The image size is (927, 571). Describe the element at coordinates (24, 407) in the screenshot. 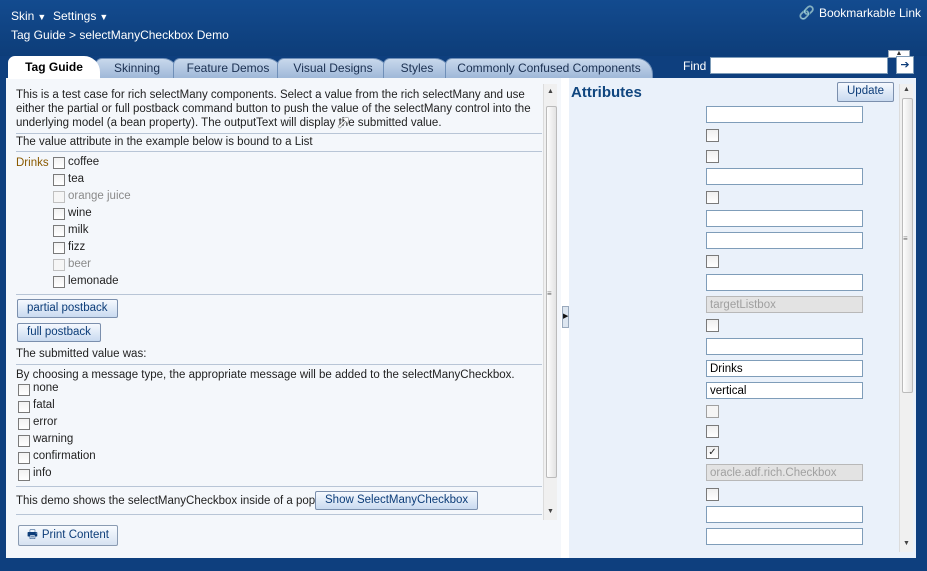

I see `message-checkbox-fatal` at that location.